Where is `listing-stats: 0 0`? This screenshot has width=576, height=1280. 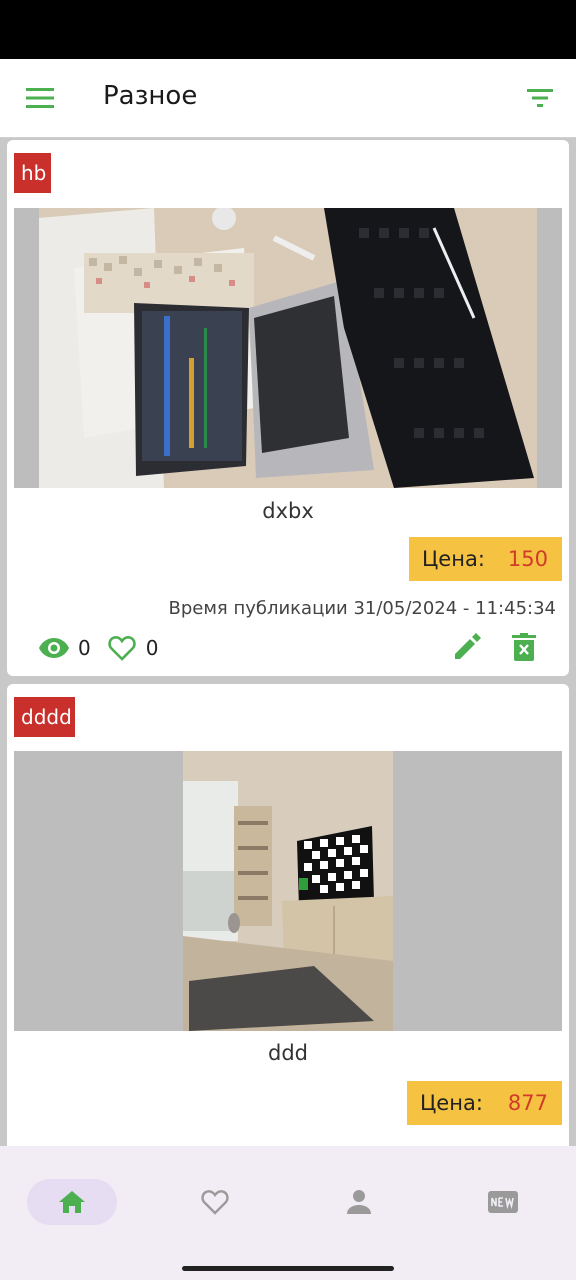 listing-stats: 0 0 is located at coordinates (104, 648).